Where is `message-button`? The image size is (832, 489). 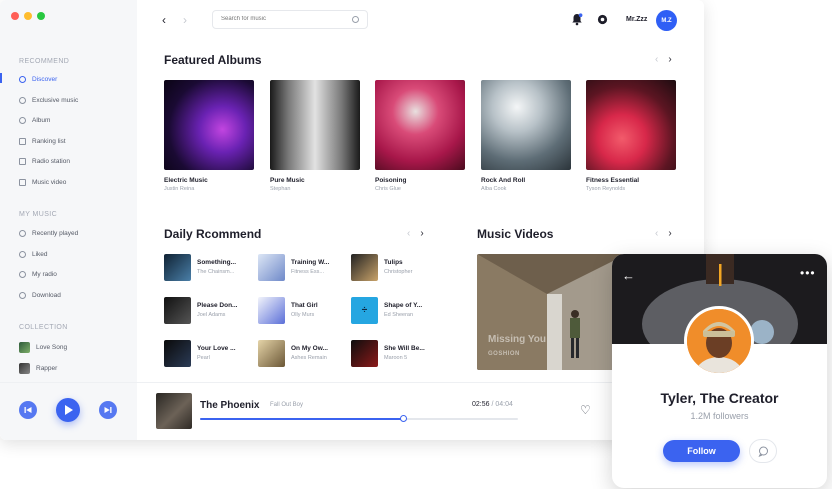 message-button is located at coordinates (763, 451).